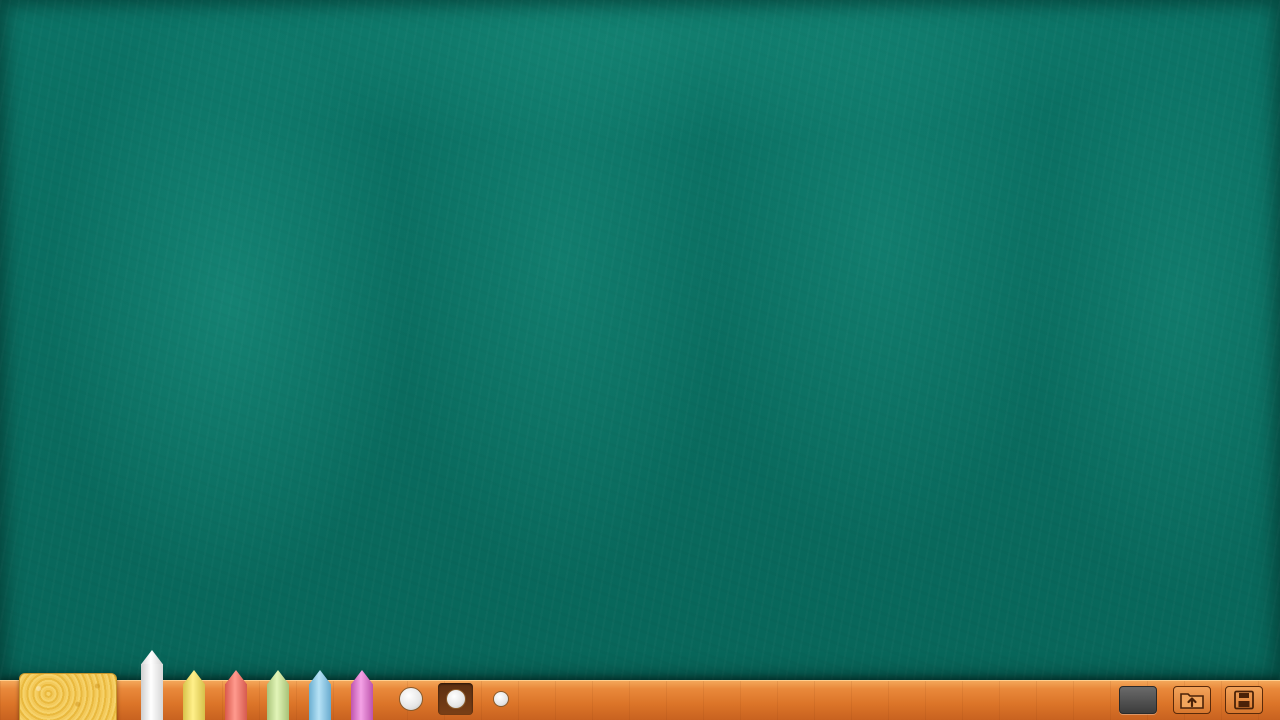 The width and height of the screenshot is (1280, 720). I want to click on brush-size-large, so click(411, 699).